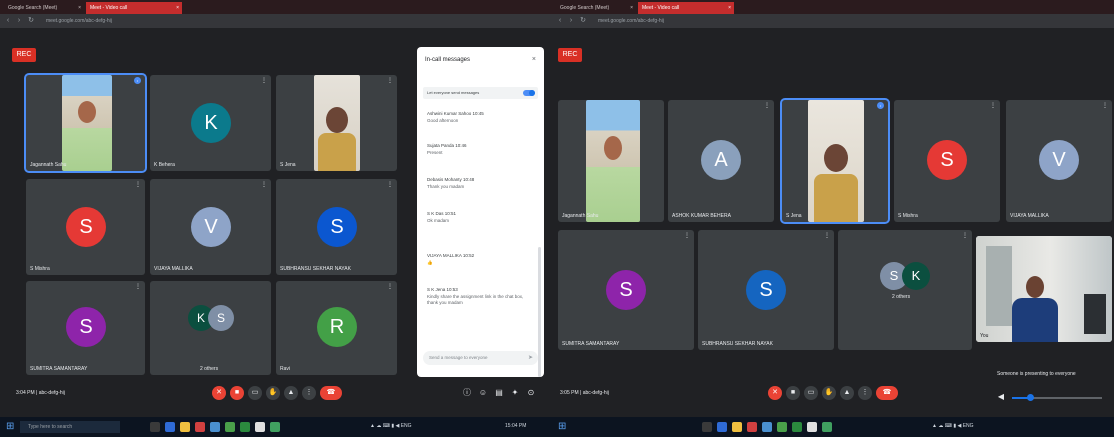 This screenshot has width=1114, height=437. What do you see at coordinates (336, 328) in the screenshot?
I see `participant-tile: R ⋮ Ravi` at bounding box center [336, 328].